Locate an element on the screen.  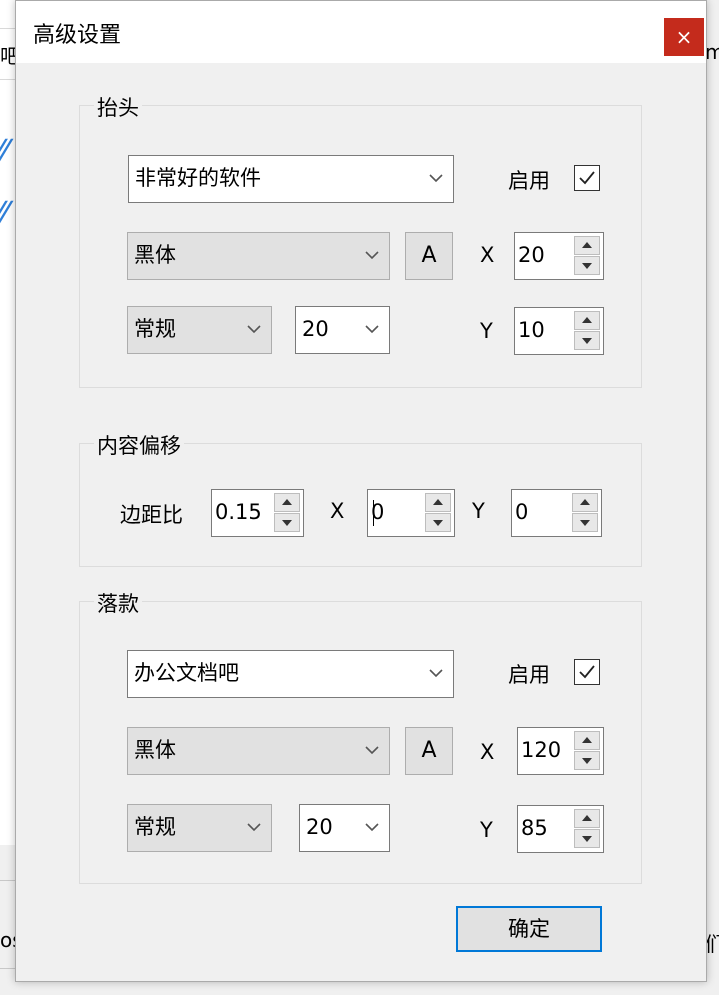
header-y-spinner: 10 is located at coordinates (559, 331).